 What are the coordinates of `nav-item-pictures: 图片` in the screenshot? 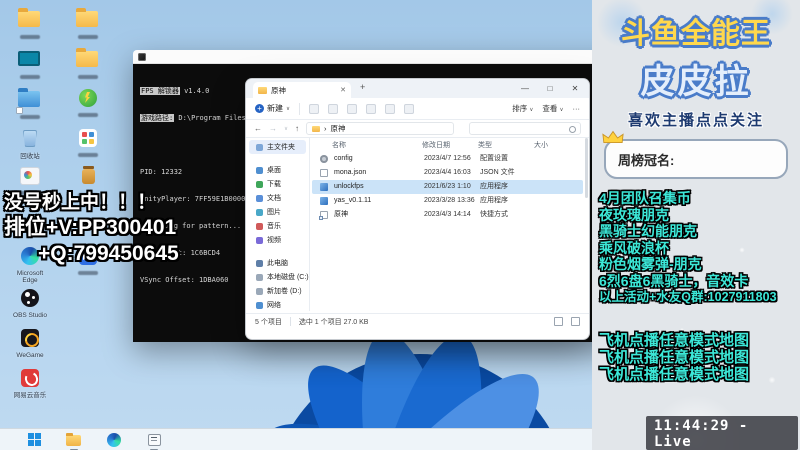 It's located at (277, 212).